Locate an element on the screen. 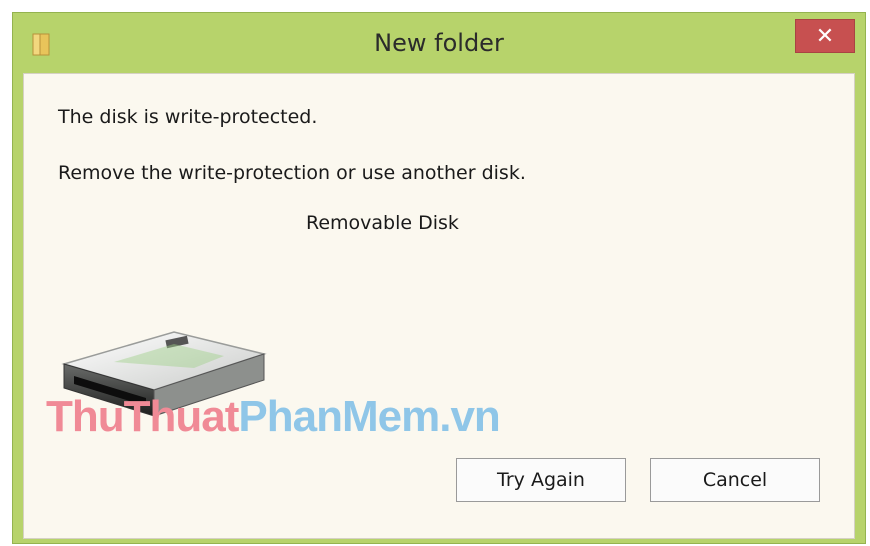 This screenshot has width=870, height=546. try-again-button: Try Again is located at coordinates (541, 480).